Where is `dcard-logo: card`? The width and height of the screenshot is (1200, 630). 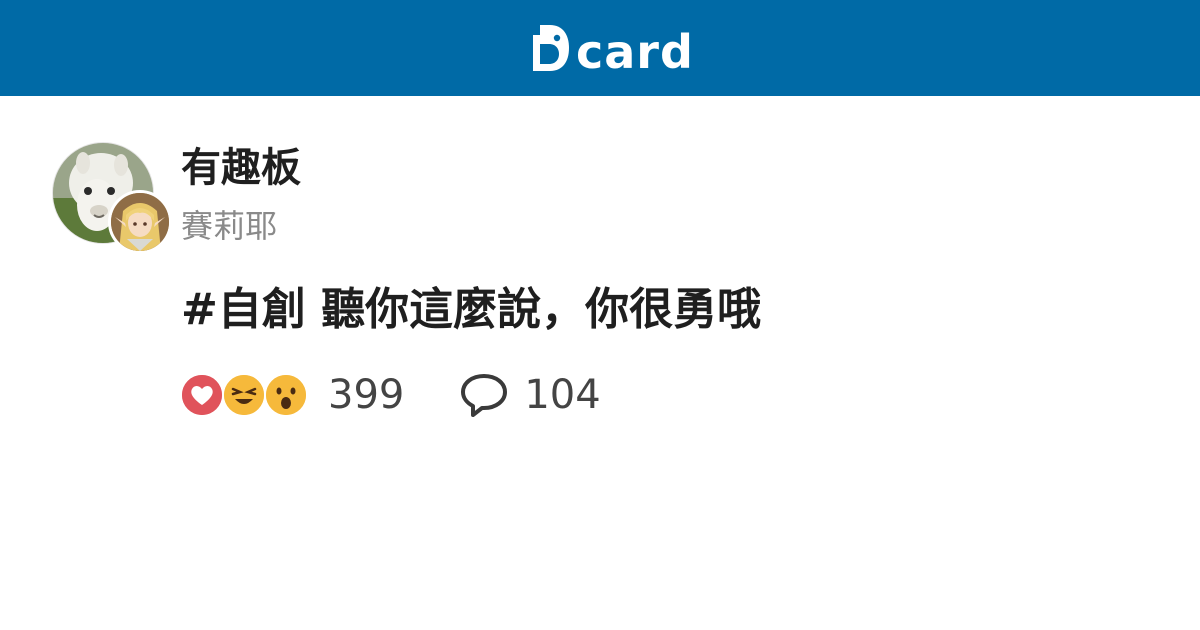
dcard-logo: card is located at coordinates (612, 48).